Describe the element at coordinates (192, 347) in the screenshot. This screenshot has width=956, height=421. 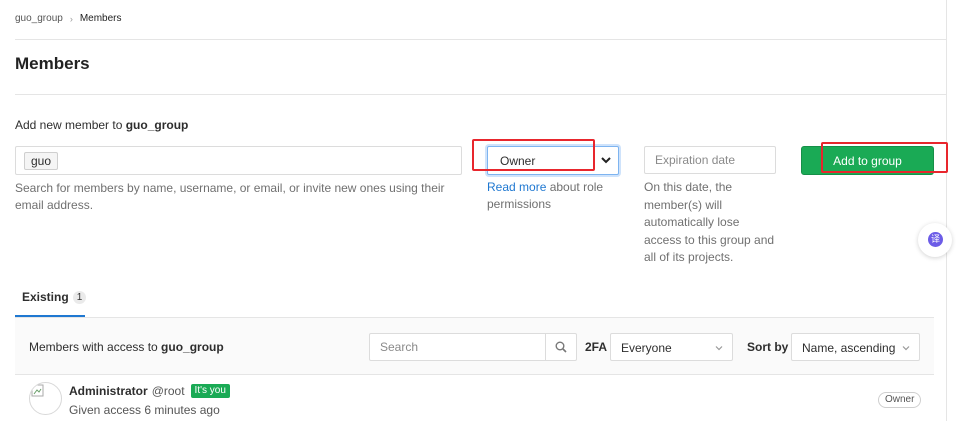
I see `members-panel-group-name: guo_group` at that location.